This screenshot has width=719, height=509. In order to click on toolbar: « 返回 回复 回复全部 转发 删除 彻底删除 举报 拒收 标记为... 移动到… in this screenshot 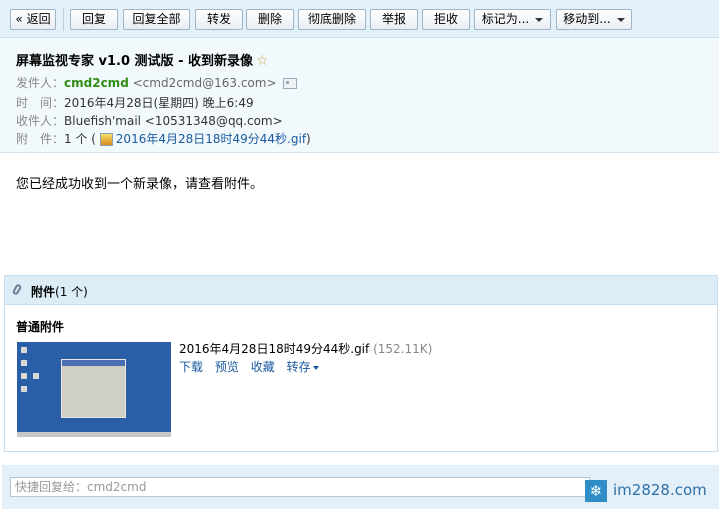, I will do `click(359, 19)`.